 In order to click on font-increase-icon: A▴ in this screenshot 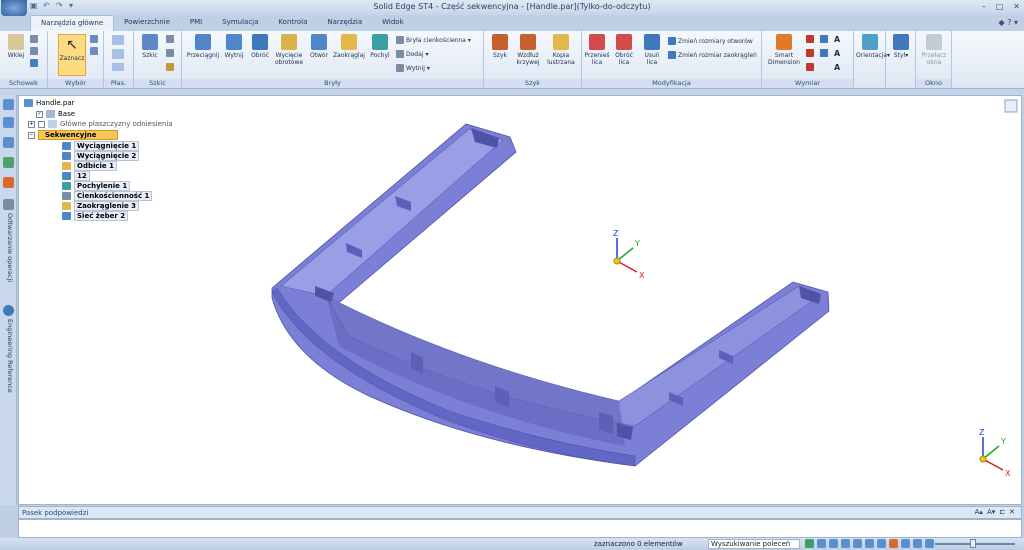, I will do `click(979, 512)`.